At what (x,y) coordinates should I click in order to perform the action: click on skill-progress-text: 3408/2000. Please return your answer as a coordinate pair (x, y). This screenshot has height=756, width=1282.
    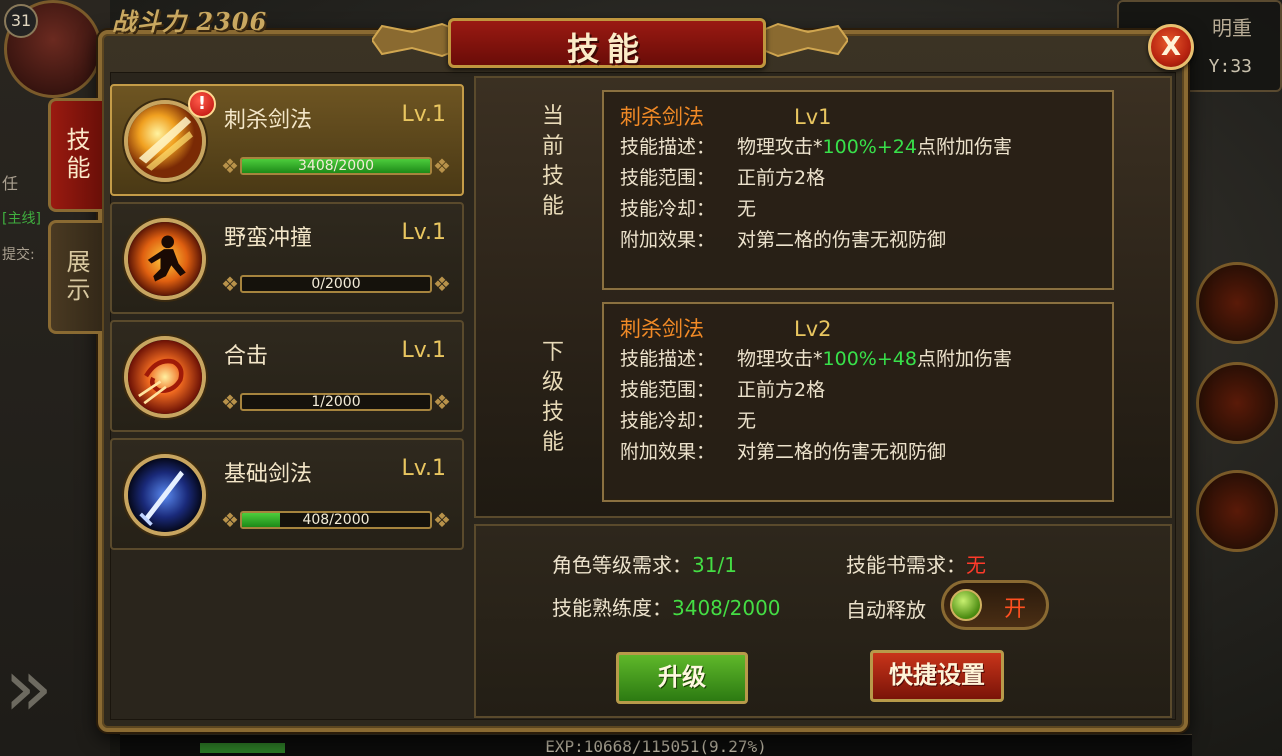
    Looking at the image, I should click on (336, 166).